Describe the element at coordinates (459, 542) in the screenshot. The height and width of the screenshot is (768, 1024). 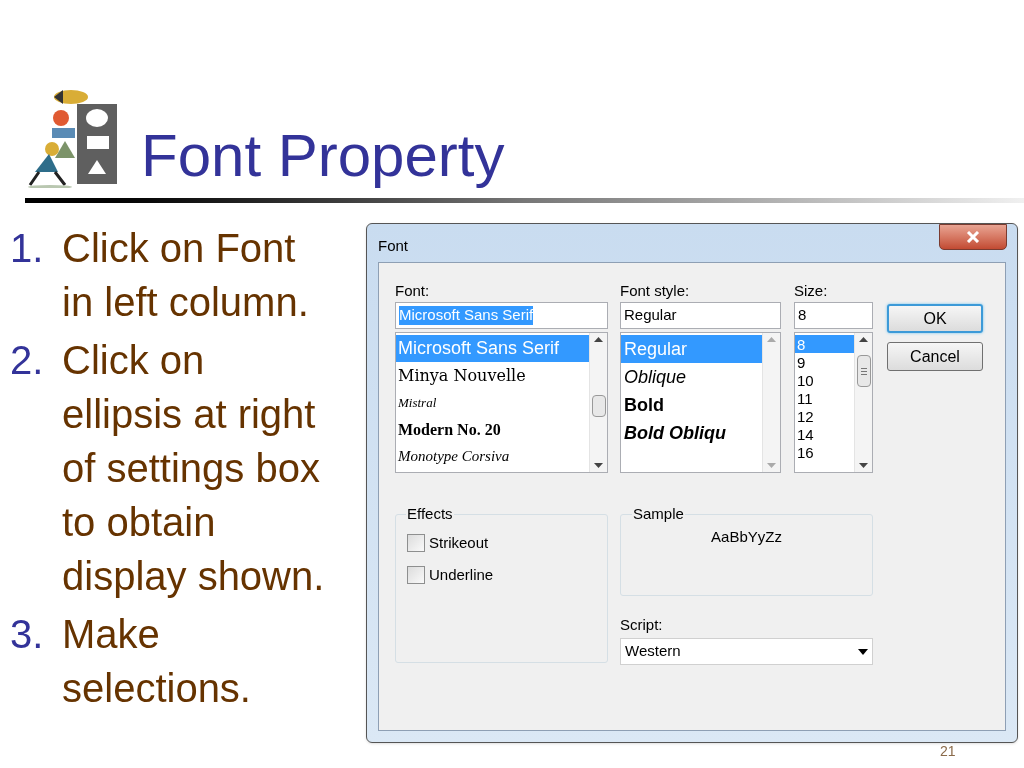
I see `checkbox-label: Strikeout` at that location.